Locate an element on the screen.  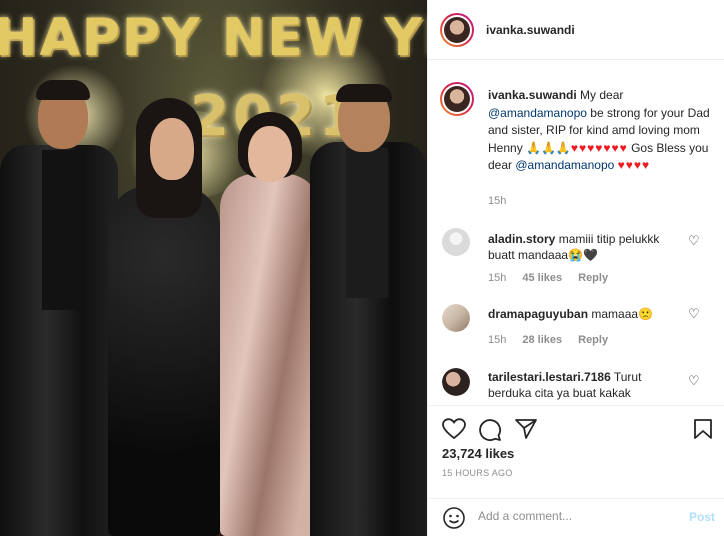
comment-meta: 15h 45 likes Reply is located at coordinates (548, 278).